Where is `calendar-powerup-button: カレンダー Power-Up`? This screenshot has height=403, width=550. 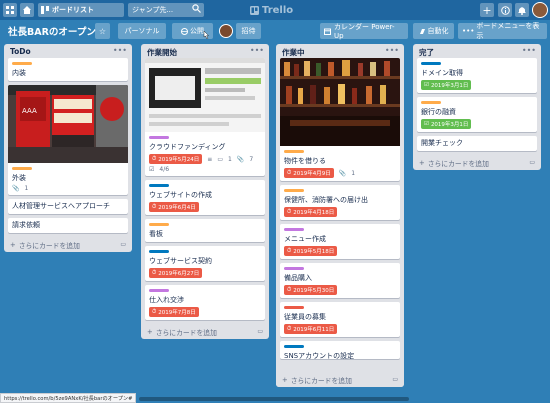
calendar-powerup-button: カレンダー Power-Up is located at coordinates (364, 31).